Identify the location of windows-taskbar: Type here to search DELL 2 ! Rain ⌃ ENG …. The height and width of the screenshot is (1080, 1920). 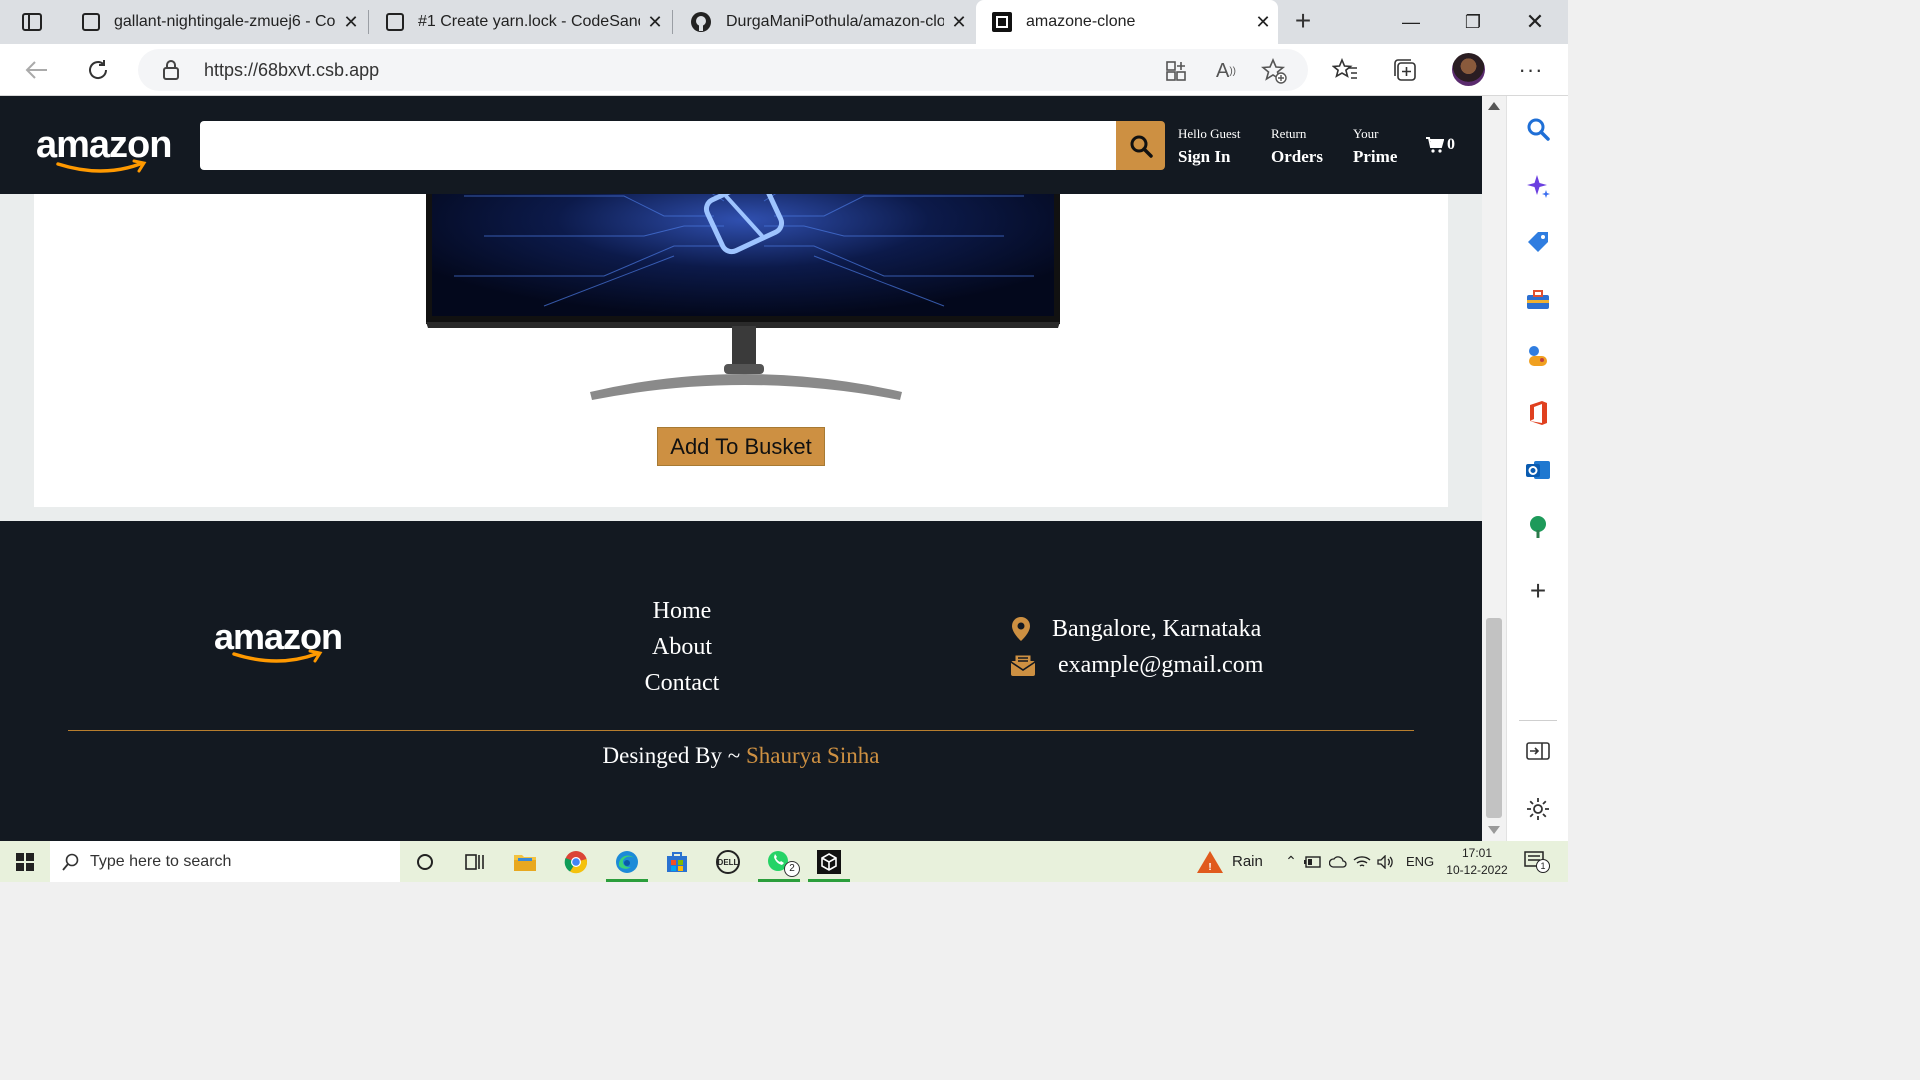
(784, 861).